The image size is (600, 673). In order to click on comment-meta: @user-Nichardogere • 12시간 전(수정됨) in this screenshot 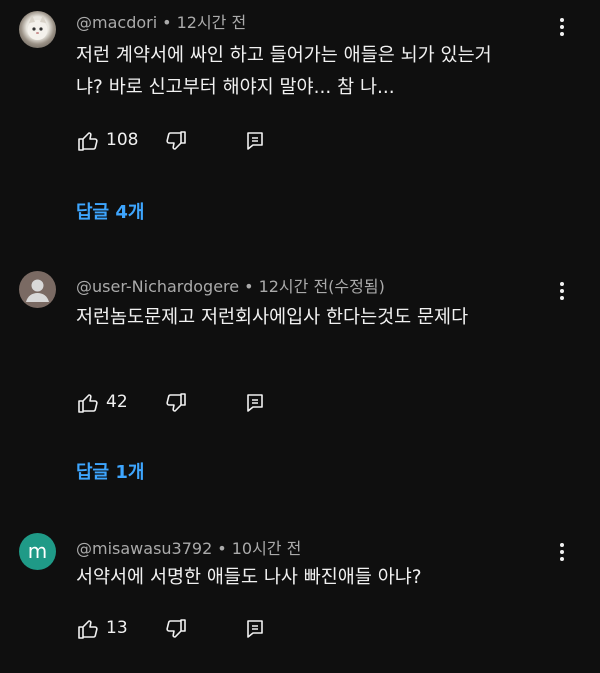, I will do `click(230, 285)`.